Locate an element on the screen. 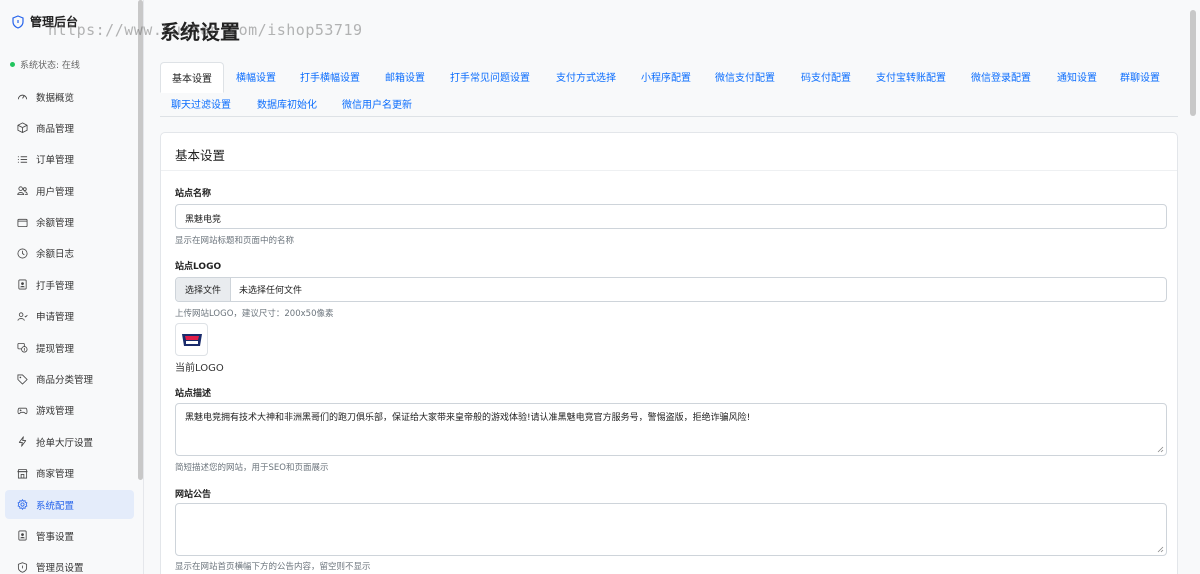 The width and height of the screenshot is (1200, 574). site-logo-label: 站点LOGO is located at coordinates (198, 267).